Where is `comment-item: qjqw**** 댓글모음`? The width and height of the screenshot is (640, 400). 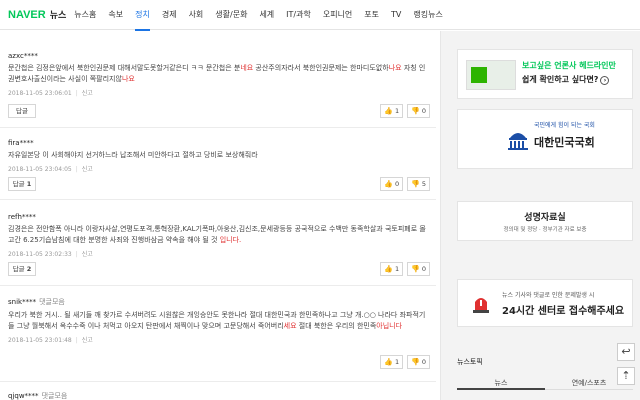 comment-item: qjqw**** 댓글모음 is located at coordinates (220, 395).